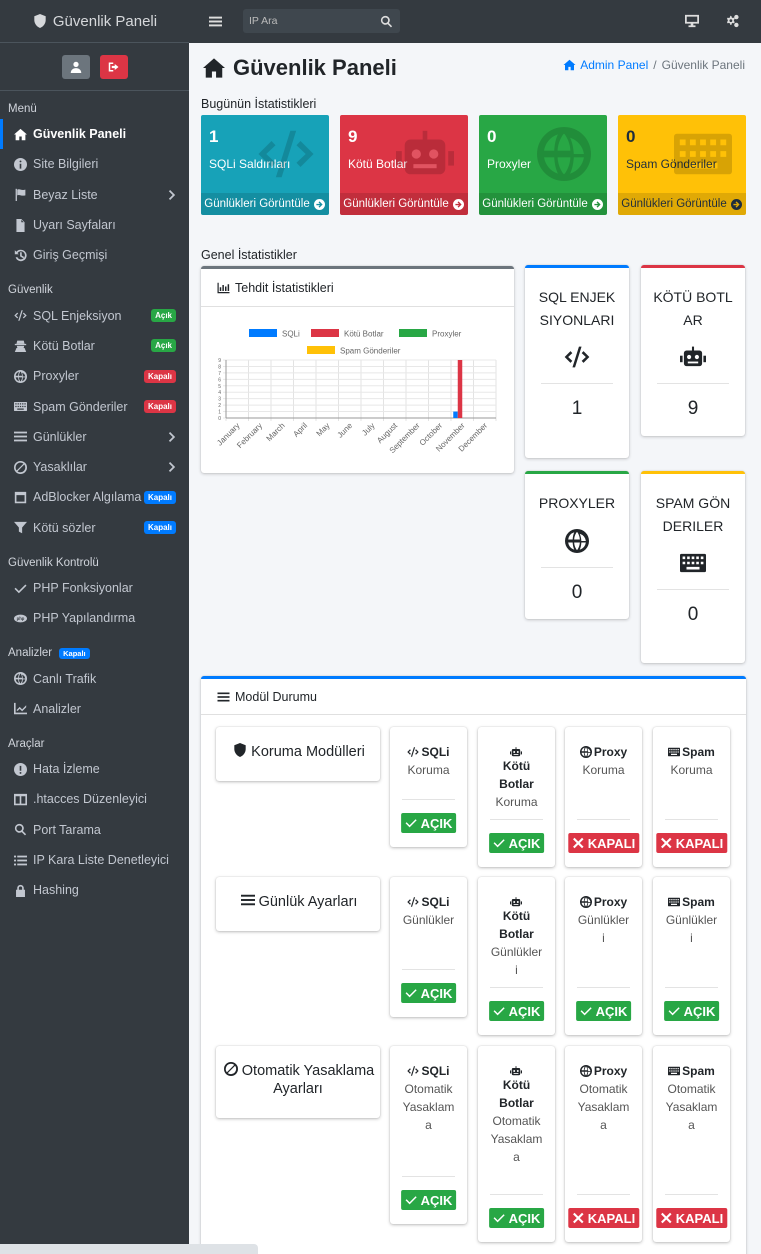  Describe the element at coordinates (693, 350) in the screenshot. I see `general-stat-card: KÖTÜ BOTLAR 9` at that location.